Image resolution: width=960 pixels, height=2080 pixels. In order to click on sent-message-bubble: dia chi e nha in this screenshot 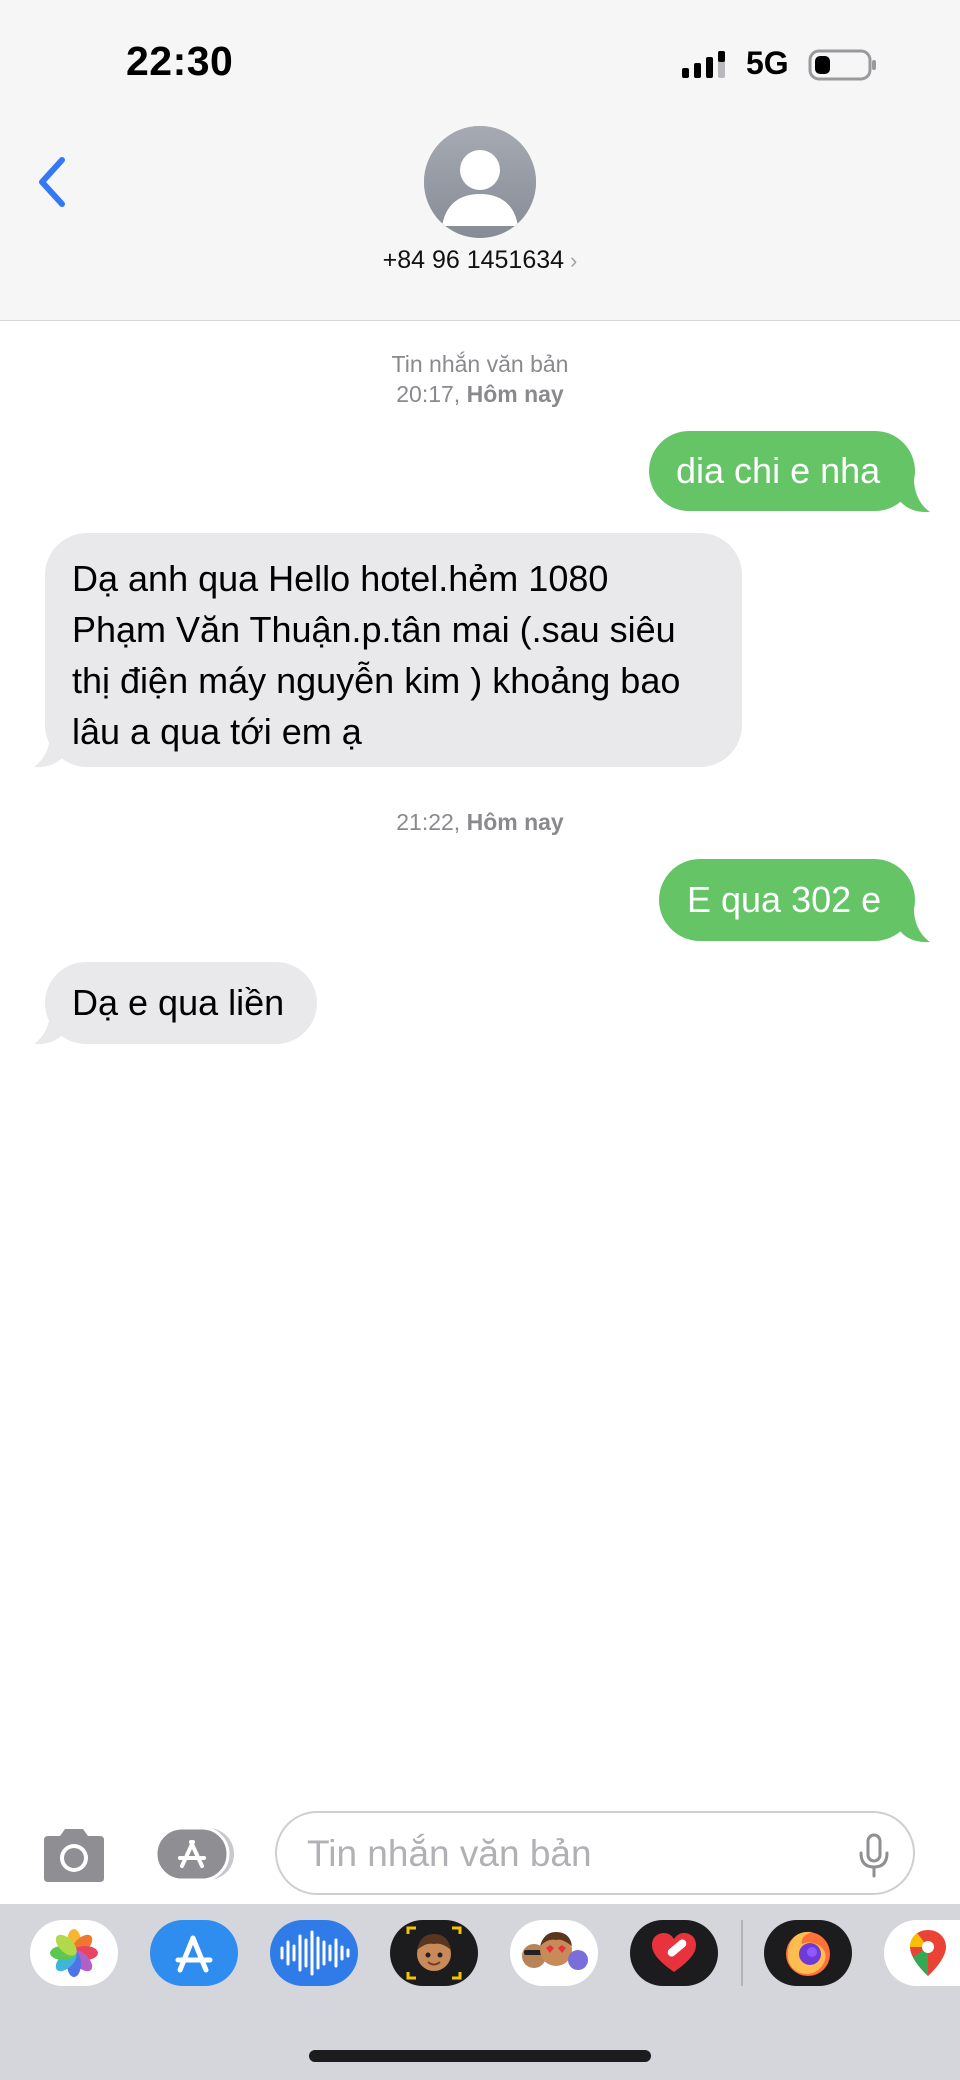, I will do `click(782, 471)`.